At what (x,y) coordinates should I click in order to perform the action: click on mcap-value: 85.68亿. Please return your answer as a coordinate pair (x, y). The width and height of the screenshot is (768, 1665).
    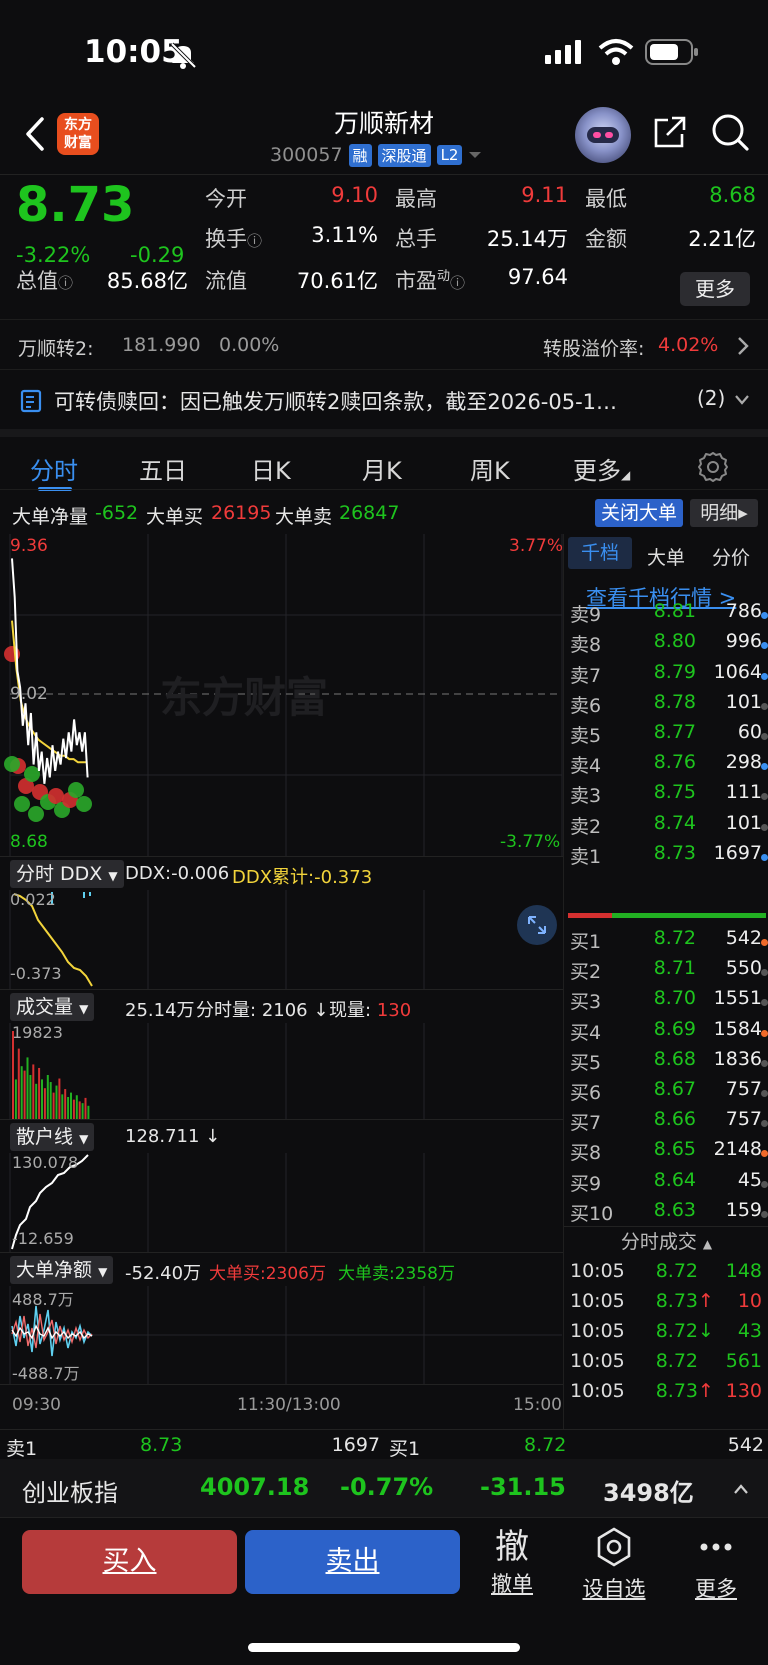
    Looking at the image, I should click on (147, 281).